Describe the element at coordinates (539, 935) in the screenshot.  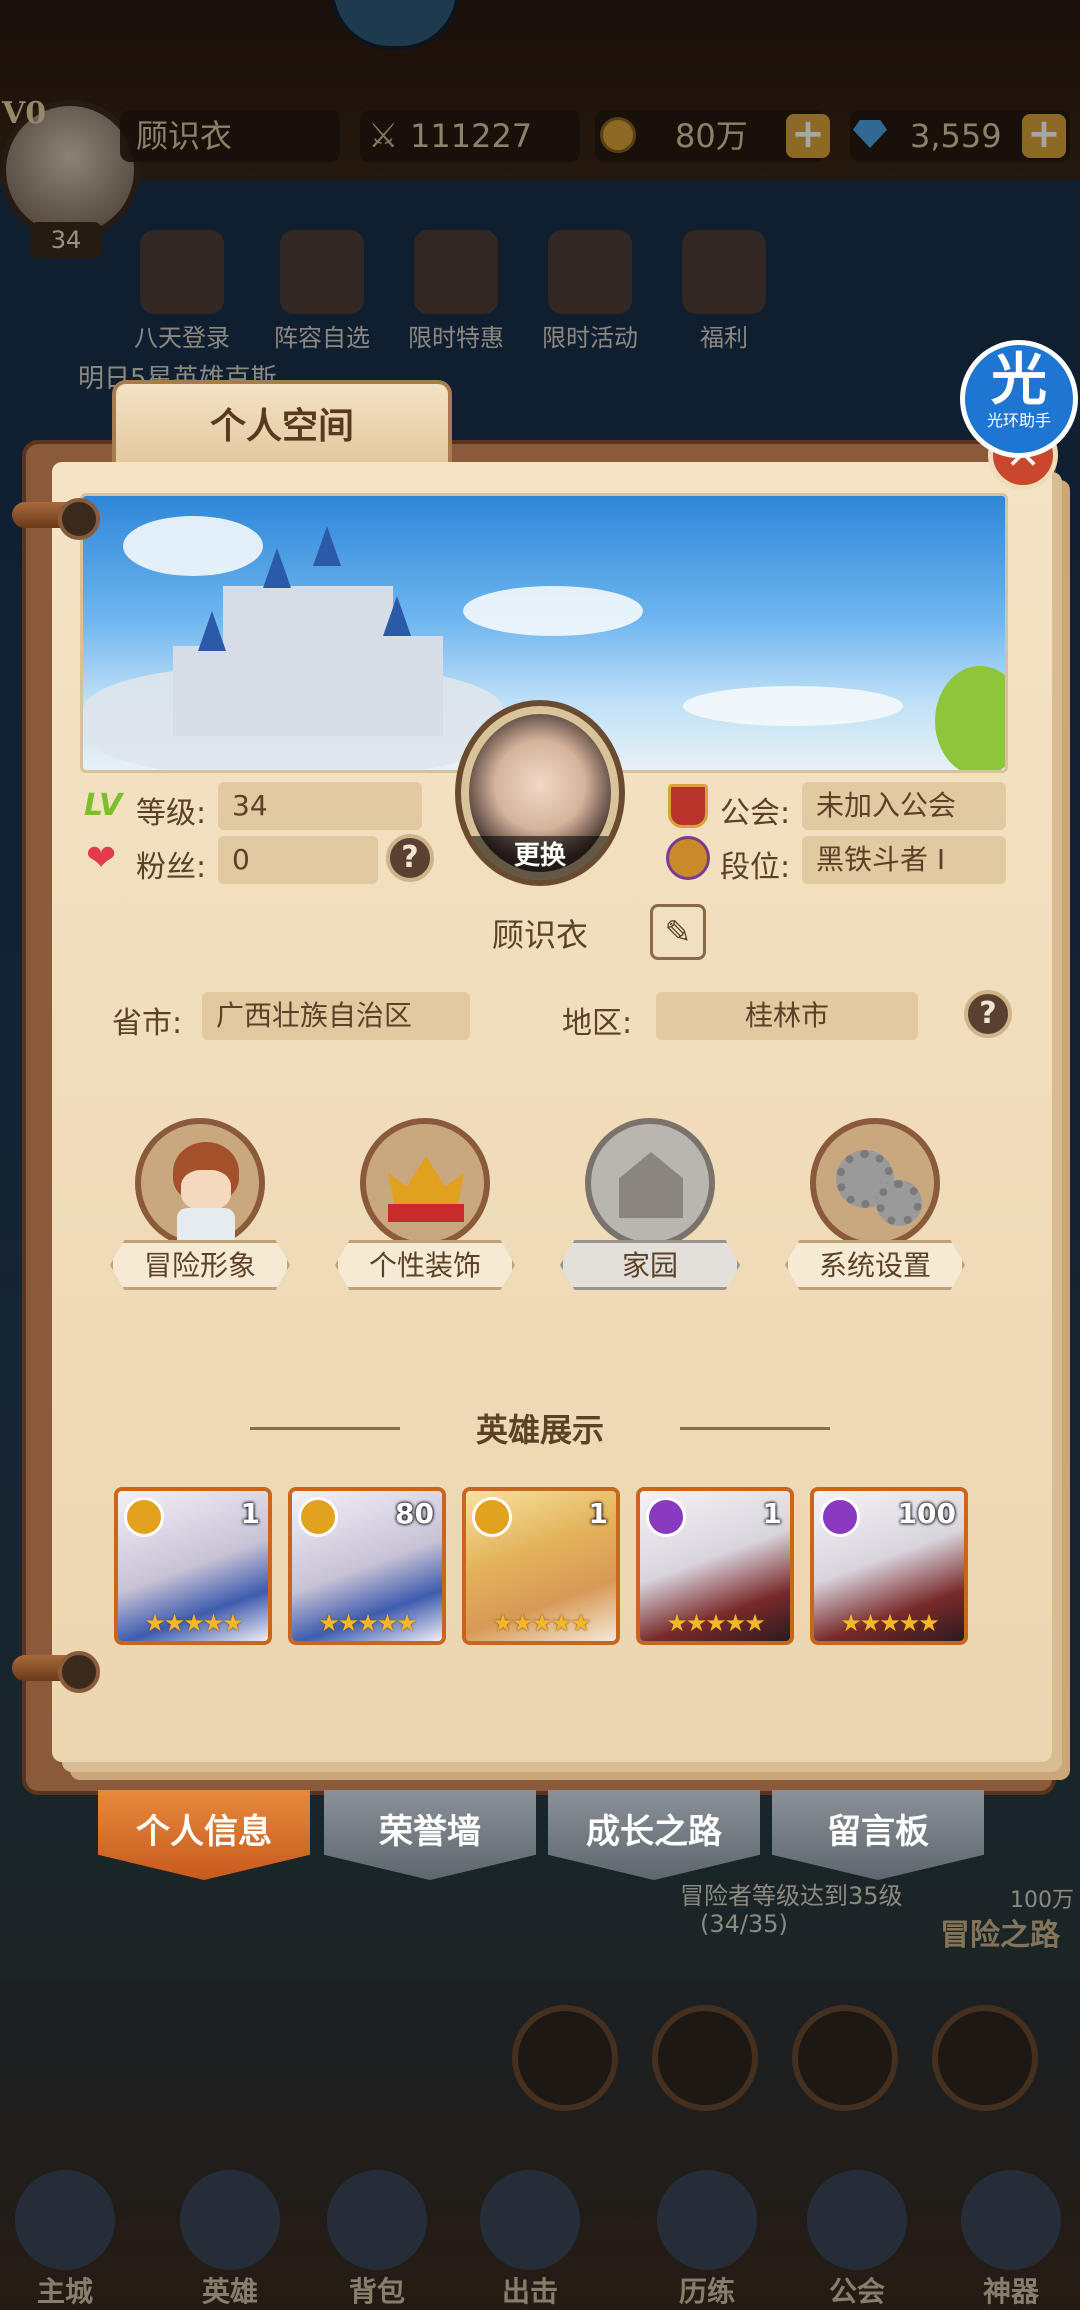
I see `profile-player-name: 顾识衣` at that location.